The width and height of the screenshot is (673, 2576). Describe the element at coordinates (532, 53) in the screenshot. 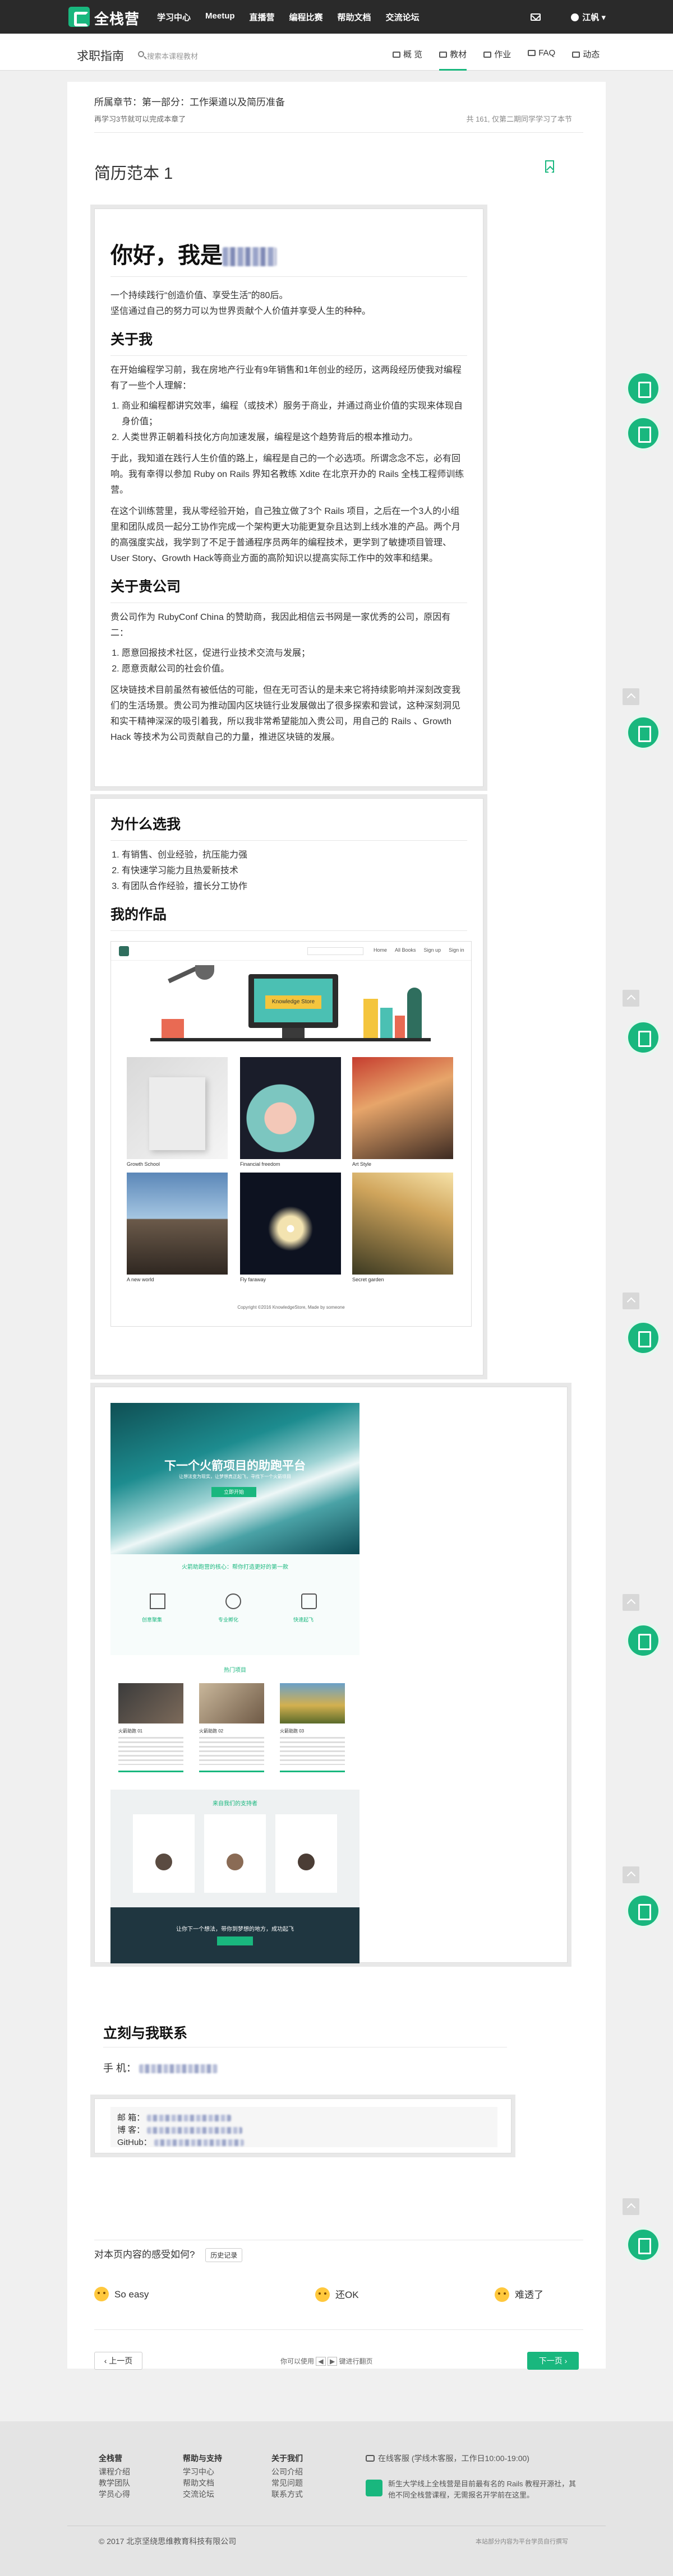

I see `faq-icon` at that location.